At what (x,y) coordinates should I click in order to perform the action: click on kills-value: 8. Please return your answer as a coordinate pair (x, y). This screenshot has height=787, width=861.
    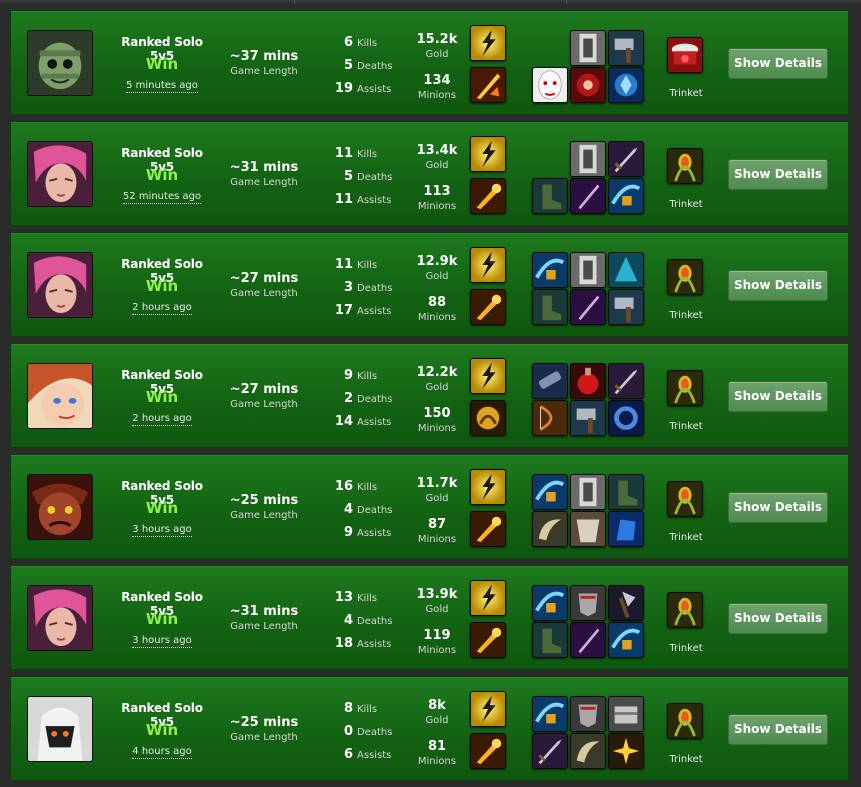
    Looking at the image, I should click on (348, 708).